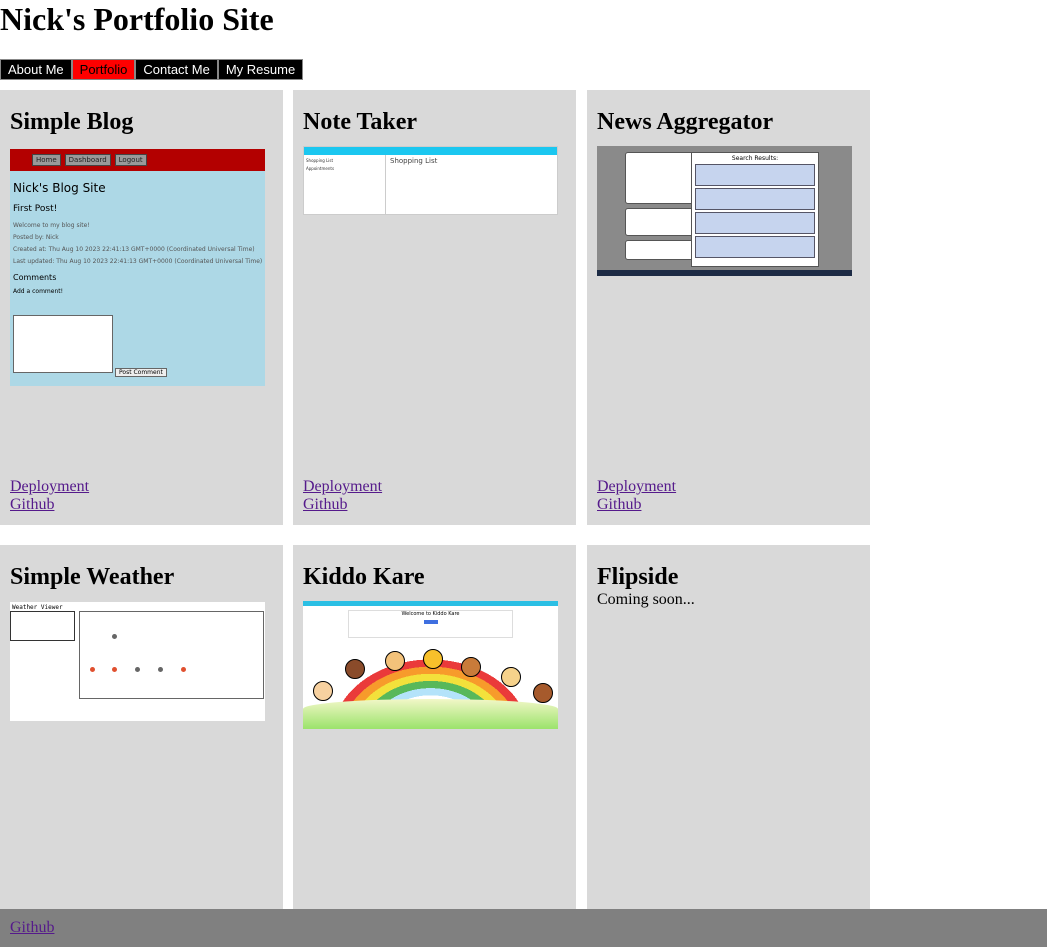  Describe the element at coordinates (59, 188) in the screenshot. I see `blog-site-title: Nick's Blog Site` at that location.